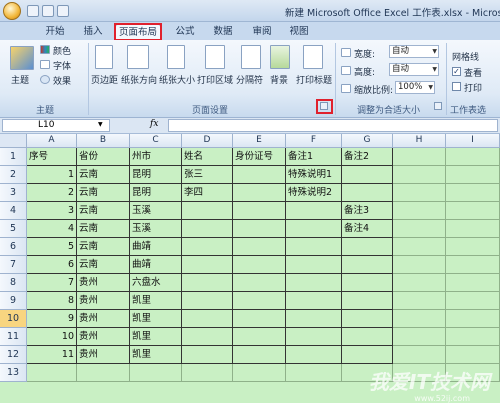 The height and width of the screenshot is (403, 500). I want to click on fonts-label: 字体, so click(62, 65).